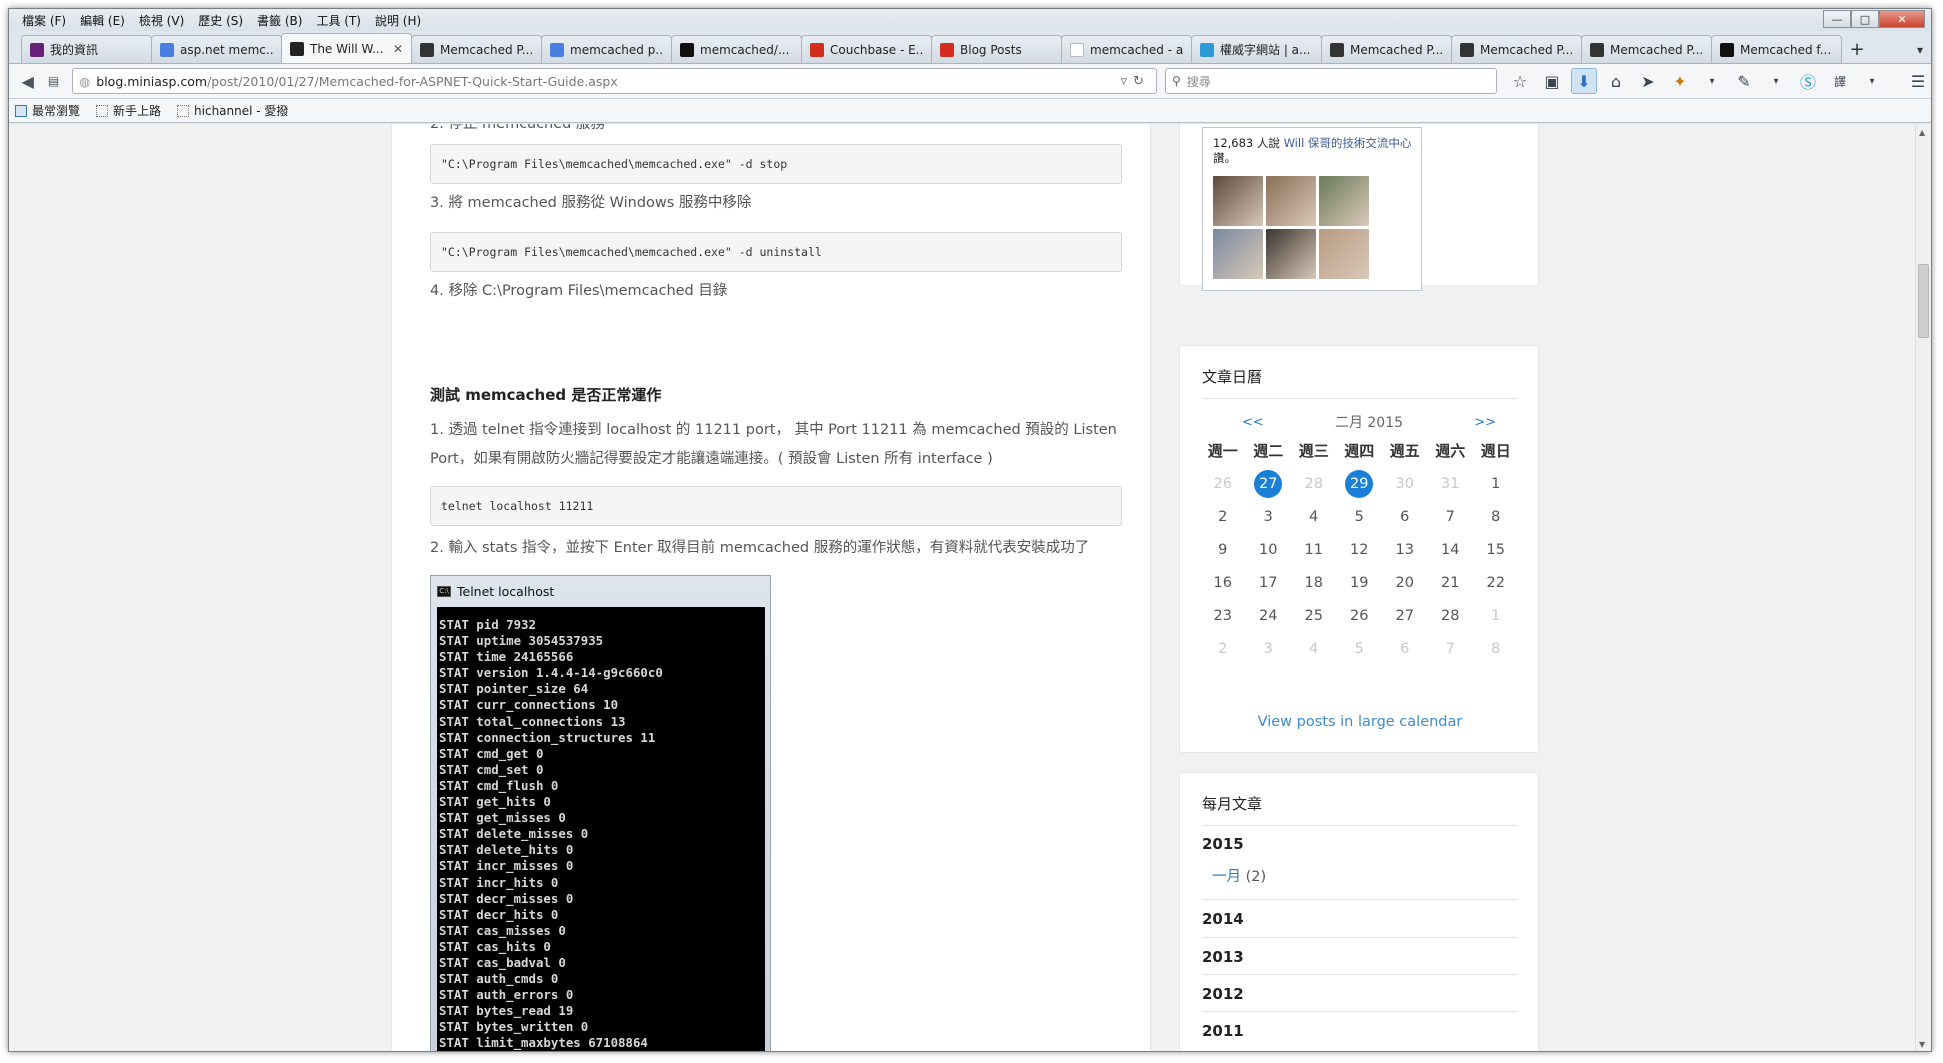  What do you see at coordinates (1918, 81) in the screenshot?
I see `menu-icon: ☰` at bounding box center [1918, 81].